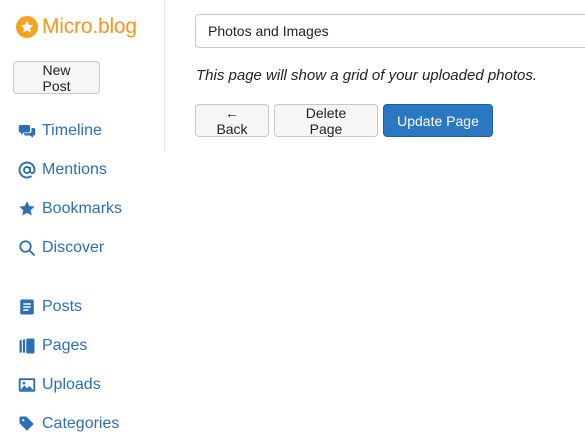 Image resolution: width=585 pixels, height=441 pixels. What do you see at coordinates (27, 131) in the screenshot?
I see `speech-bubbles-icon` at bounding box center [27, 131].